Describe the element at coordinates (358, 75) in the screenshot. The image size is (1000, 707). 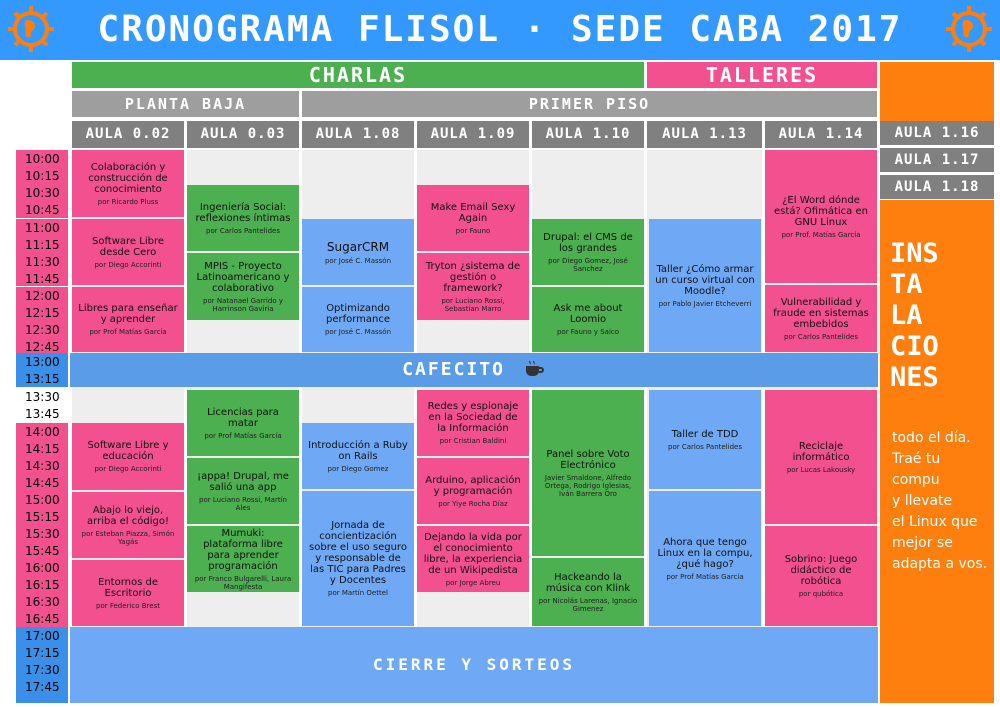
I see `section-charlas: CHARLAS` at that location.